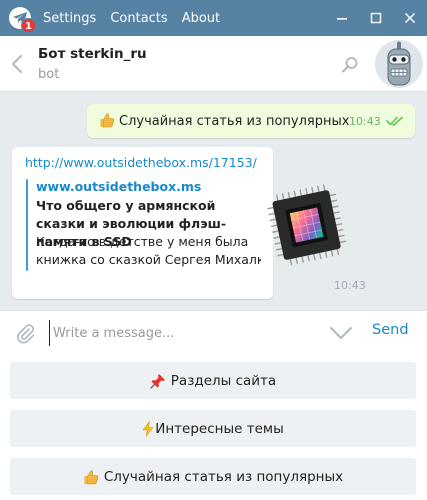 The height and width of the screenshot is (500, 427). What do you see at coordinates (201, 18) in the screenshot?
I see `menu-about: About` at bounding box center [201, 18].